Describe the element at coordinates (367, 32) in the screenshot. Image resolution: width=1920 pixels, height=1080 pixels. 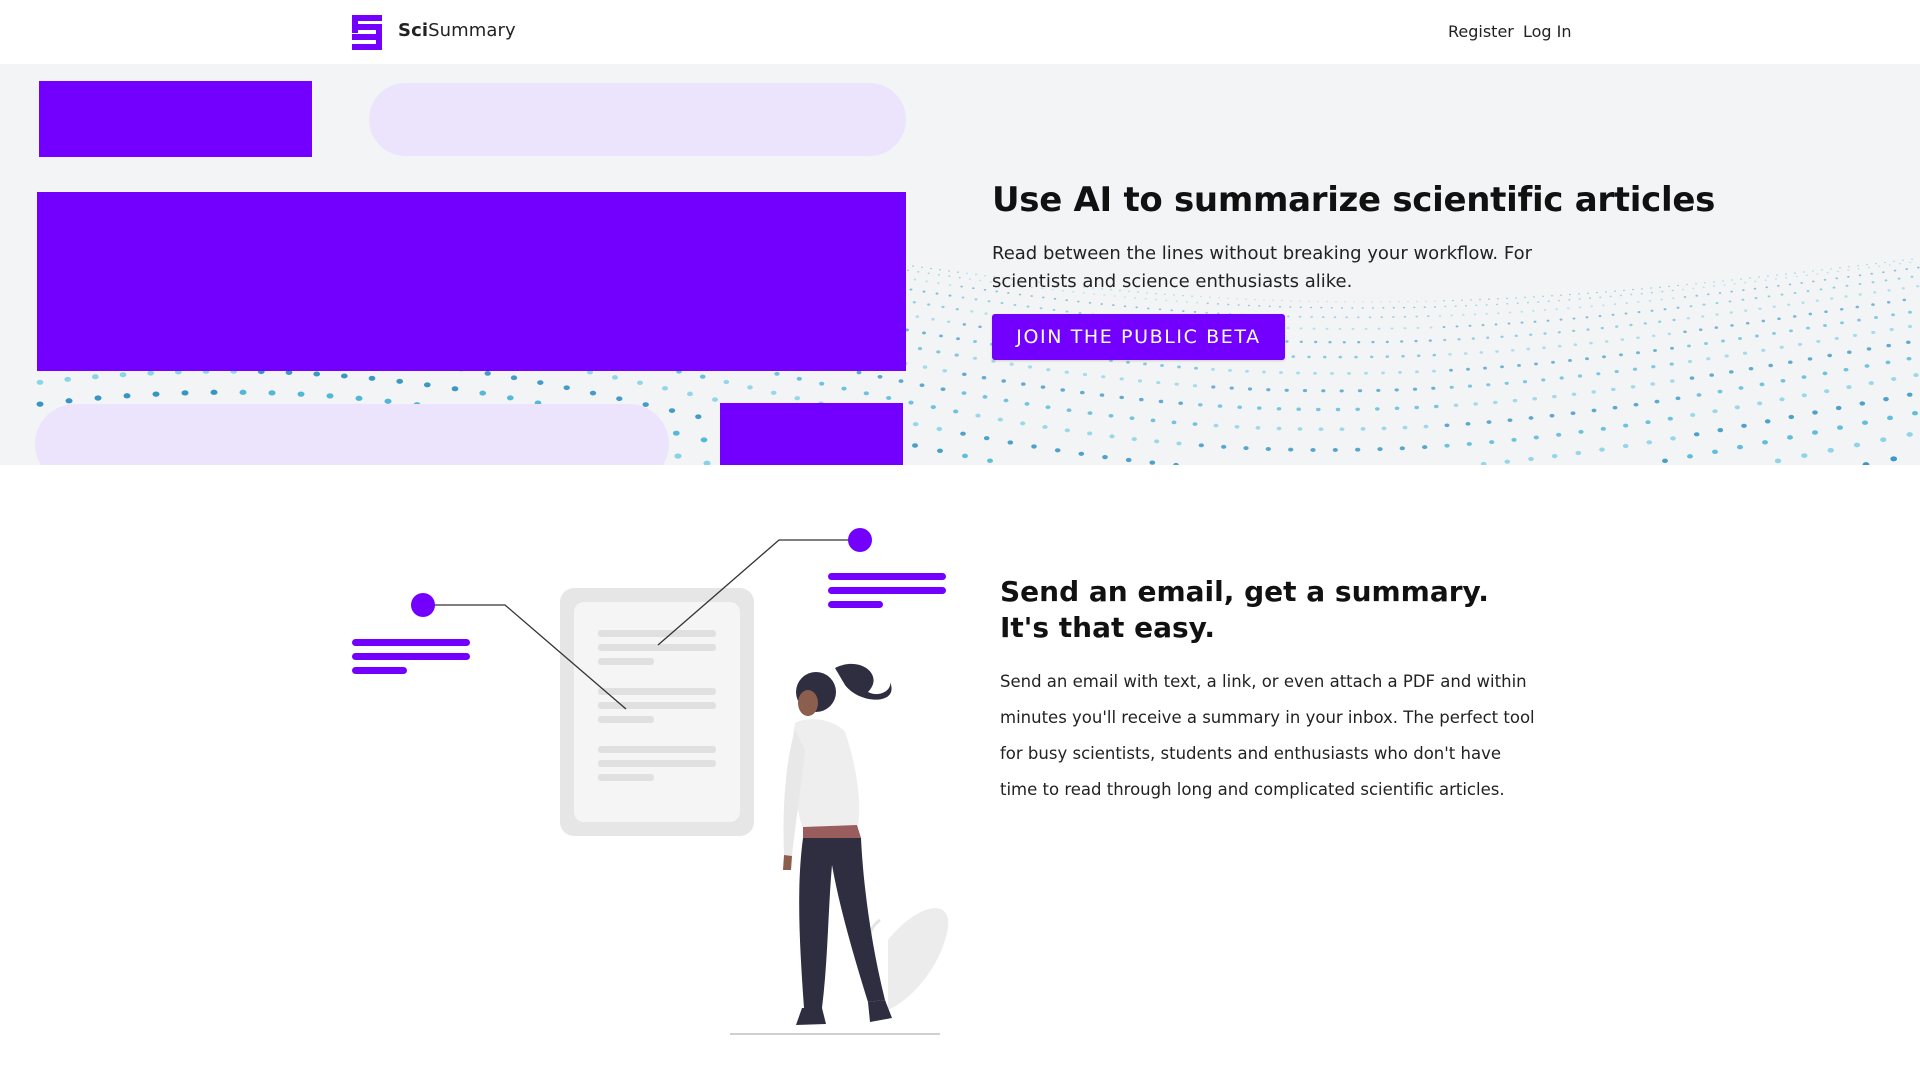
I see `scisummary-logo-icon` at that location.